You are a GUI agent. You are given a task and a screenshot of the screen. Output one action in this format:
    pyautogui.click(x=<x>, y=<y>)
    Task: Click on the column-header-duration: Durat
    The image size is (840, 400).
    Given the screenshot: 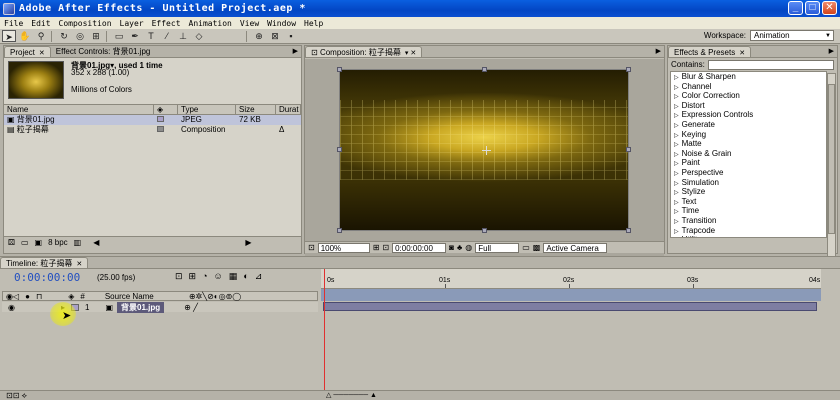 What is the action you would take?
    pyautogui.click(x=288, y=109)
    